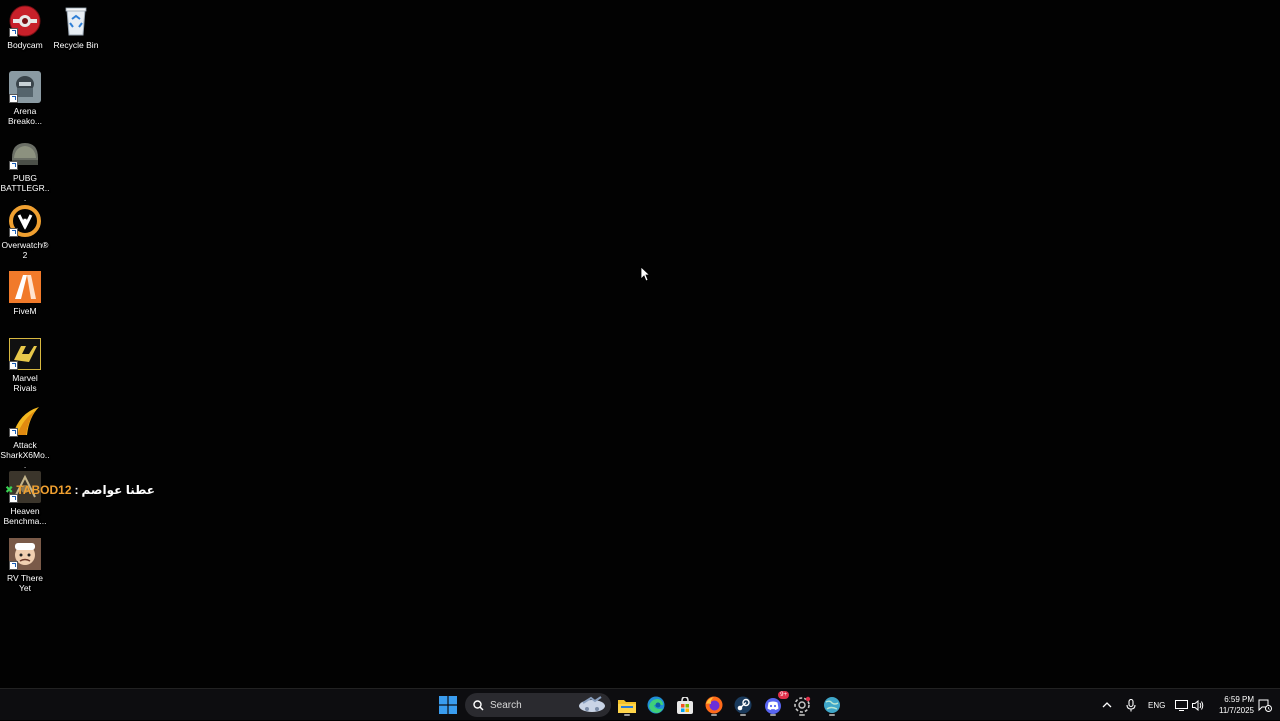 The image size is (1280, 721). I want to click on desktop-icon-rv-there-yet: RV There Yet, so click(25, 565).